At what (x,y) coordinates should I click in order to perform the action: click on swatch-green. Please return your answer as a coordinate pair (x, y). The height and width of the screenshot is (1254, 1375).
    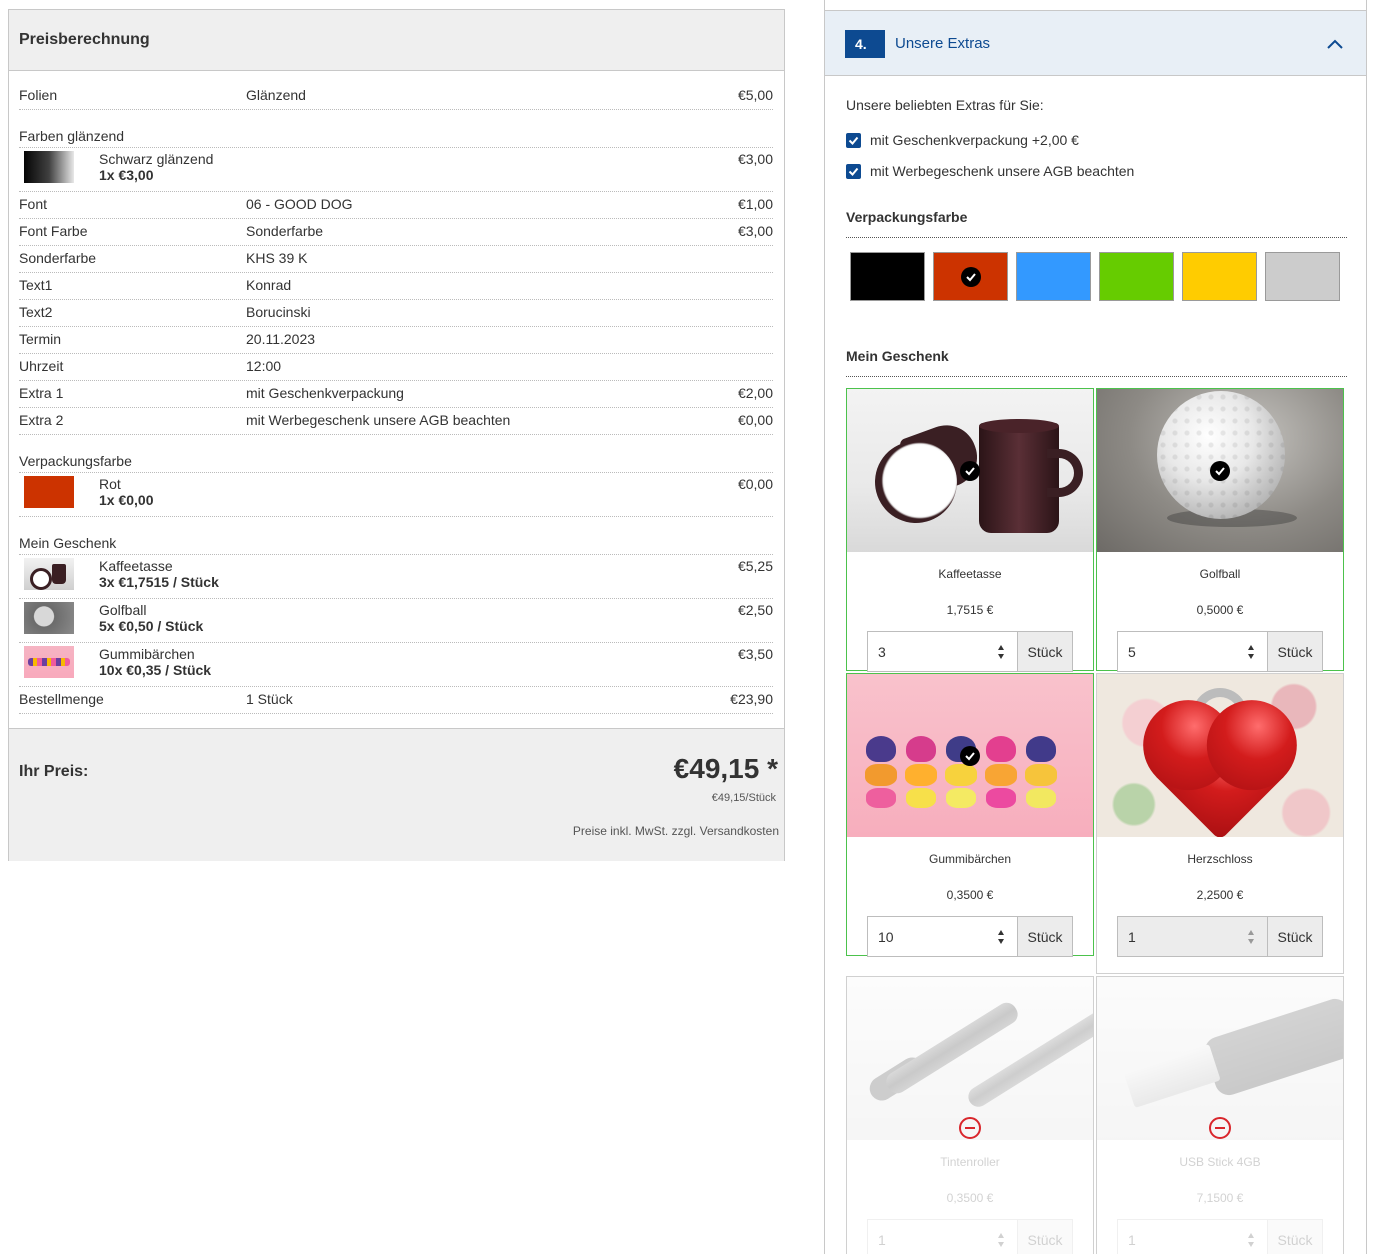
    Looking at the image, I should click on (1136, 276).